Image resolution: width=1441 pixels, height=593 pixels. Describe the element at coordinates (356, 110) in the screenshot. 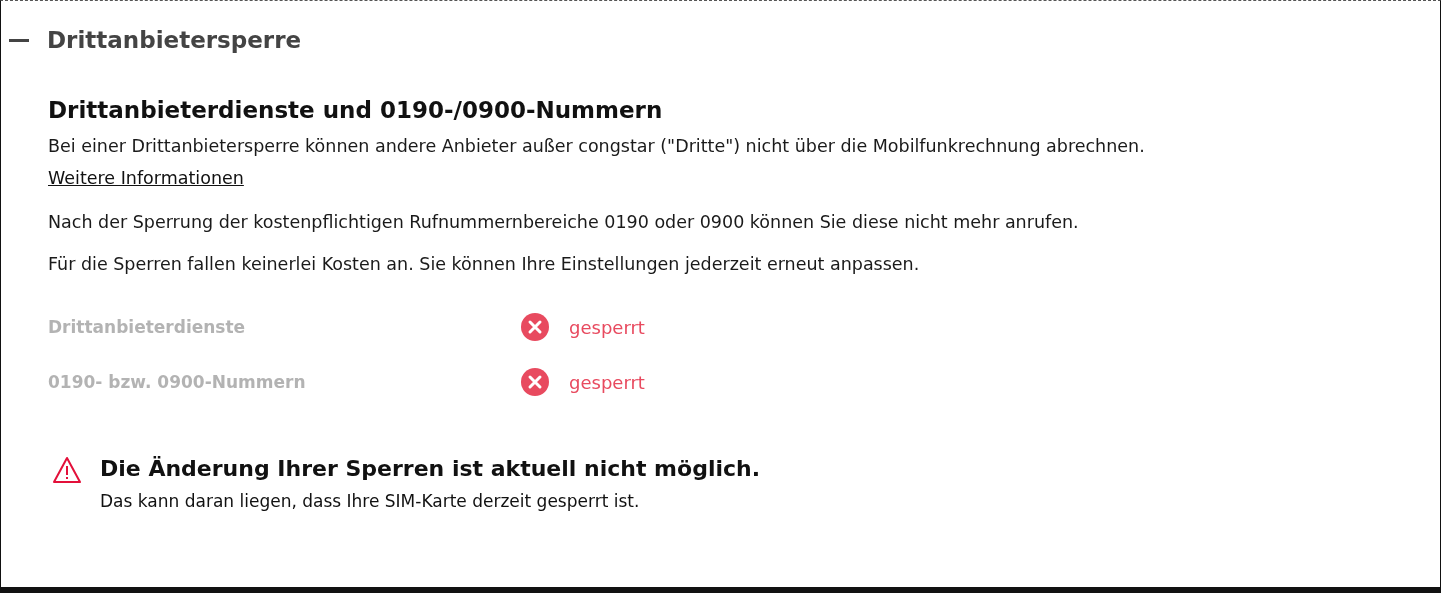

I see `section-heading: Drittanbieterdienste und 0190-/0900-Nummern` at that location.